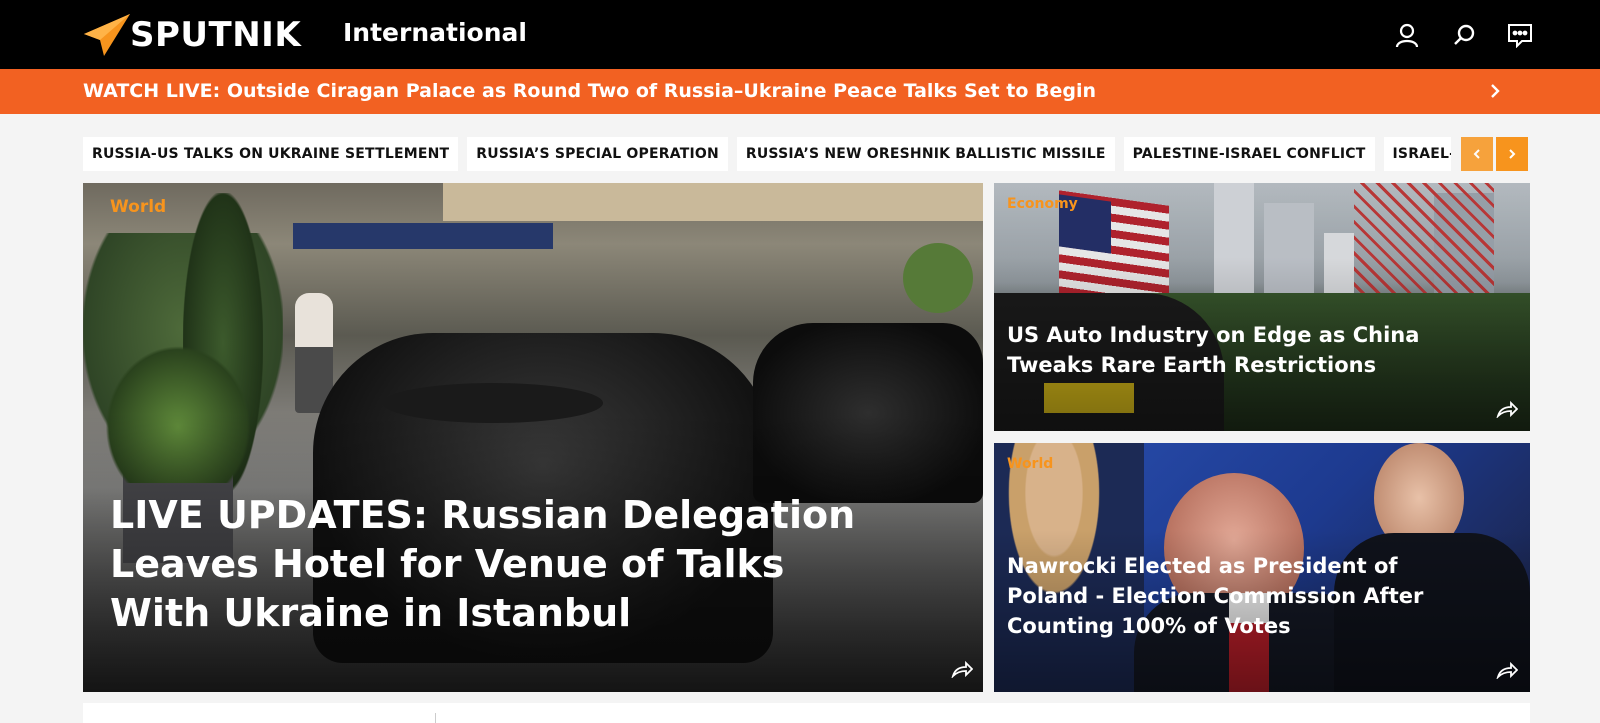 This screenshot has width=1600, height=723. I want to click on tag-special-operation: RUSSIA’S SPECIAL OPERATION, so click(597, 154).